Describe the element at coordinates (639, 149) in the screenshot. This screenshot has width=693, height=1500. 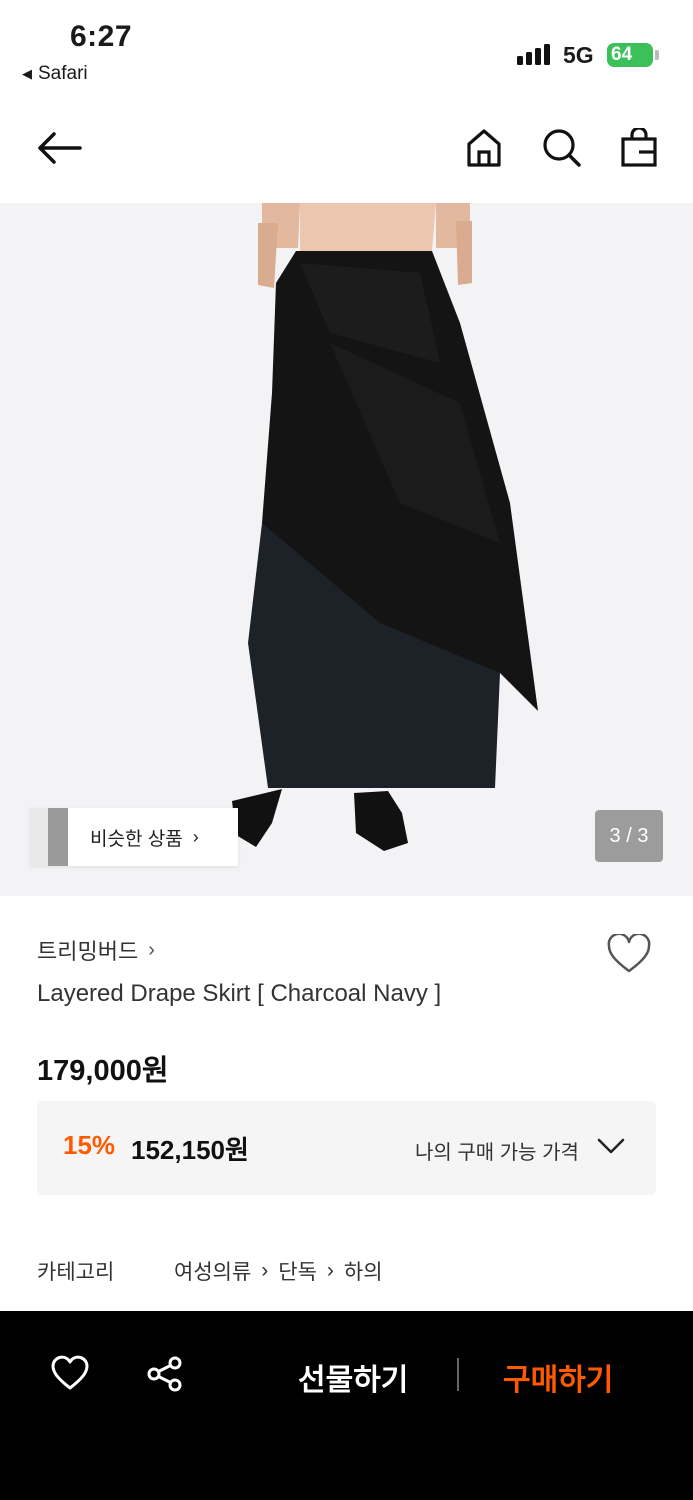
I see `shopping-bag-icon` at that location.